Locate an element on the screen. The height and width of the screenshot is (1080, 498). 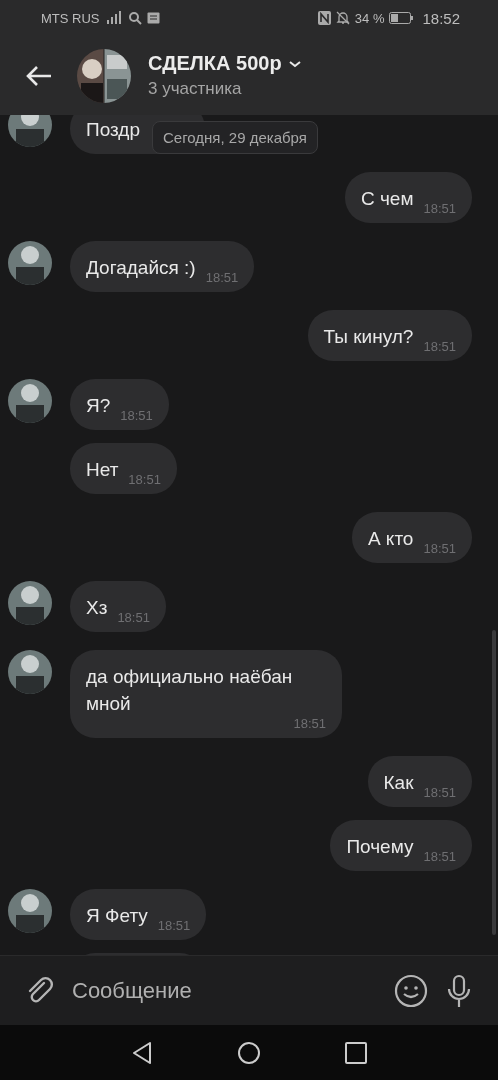
bell-off-icon is located at coordinates (342, 18).